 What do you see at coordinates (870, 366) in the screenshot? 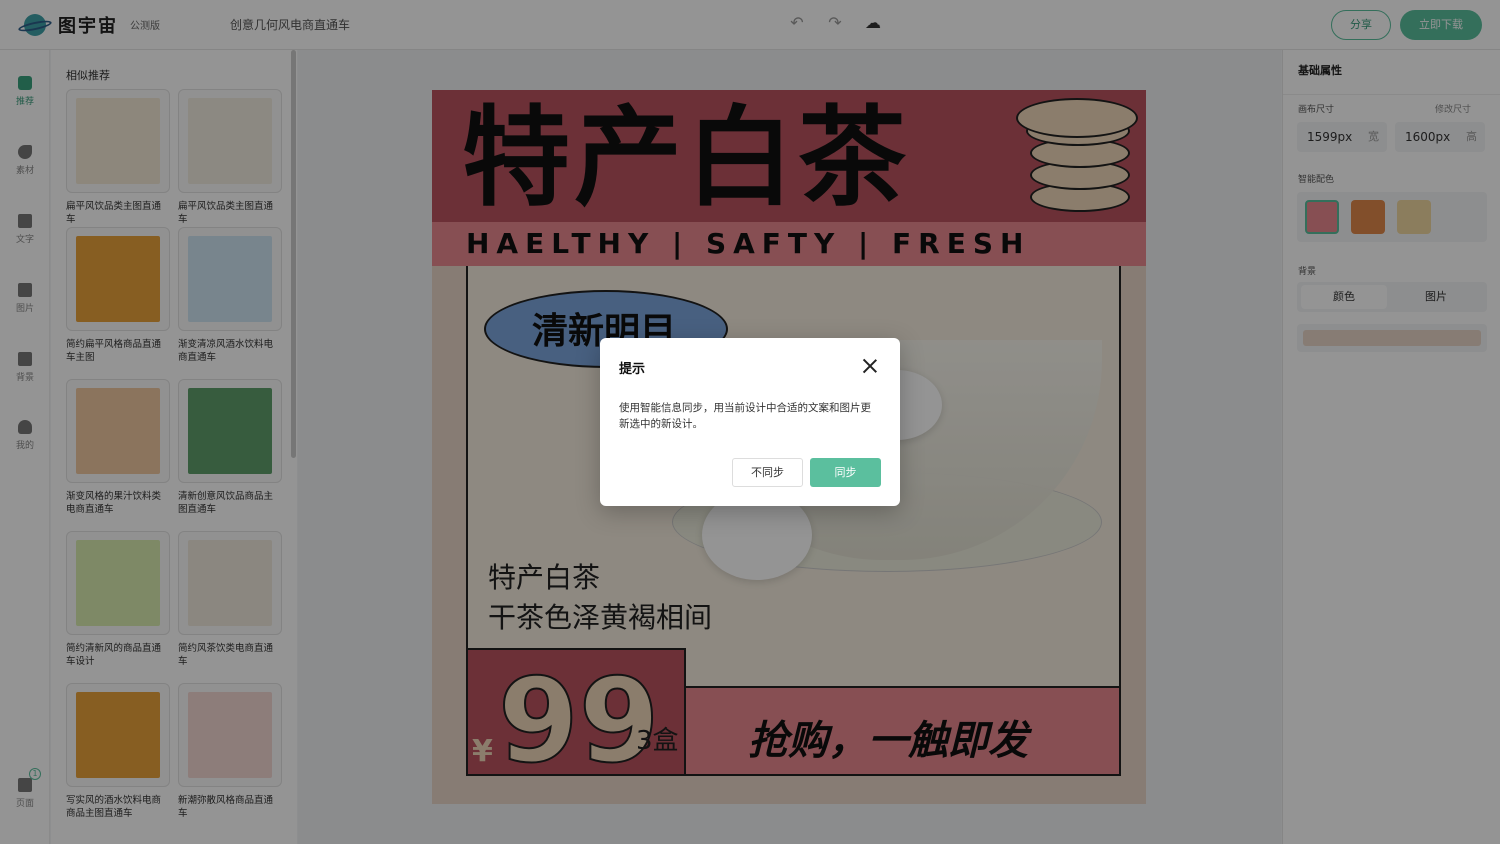
I see `close-icon` at bounding box center [870, 366].